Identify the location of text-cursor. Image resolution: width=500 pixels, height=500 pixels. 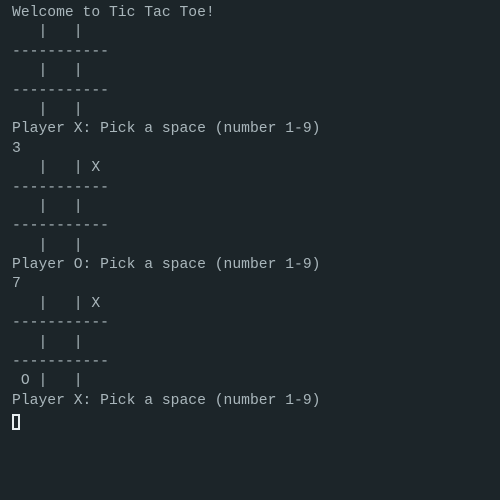
(16, 421).